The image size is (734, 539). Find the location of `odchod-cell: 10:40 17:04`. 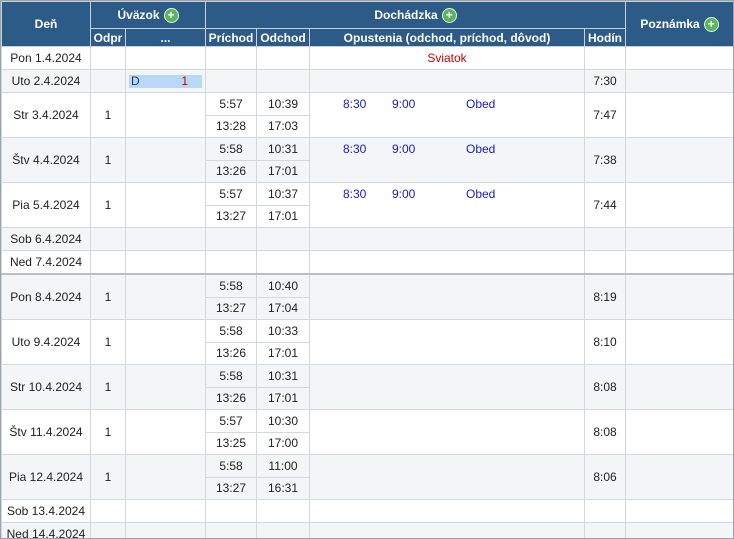

odchod-cell: 10:40 17:04 is located at coordinates (283, 296).